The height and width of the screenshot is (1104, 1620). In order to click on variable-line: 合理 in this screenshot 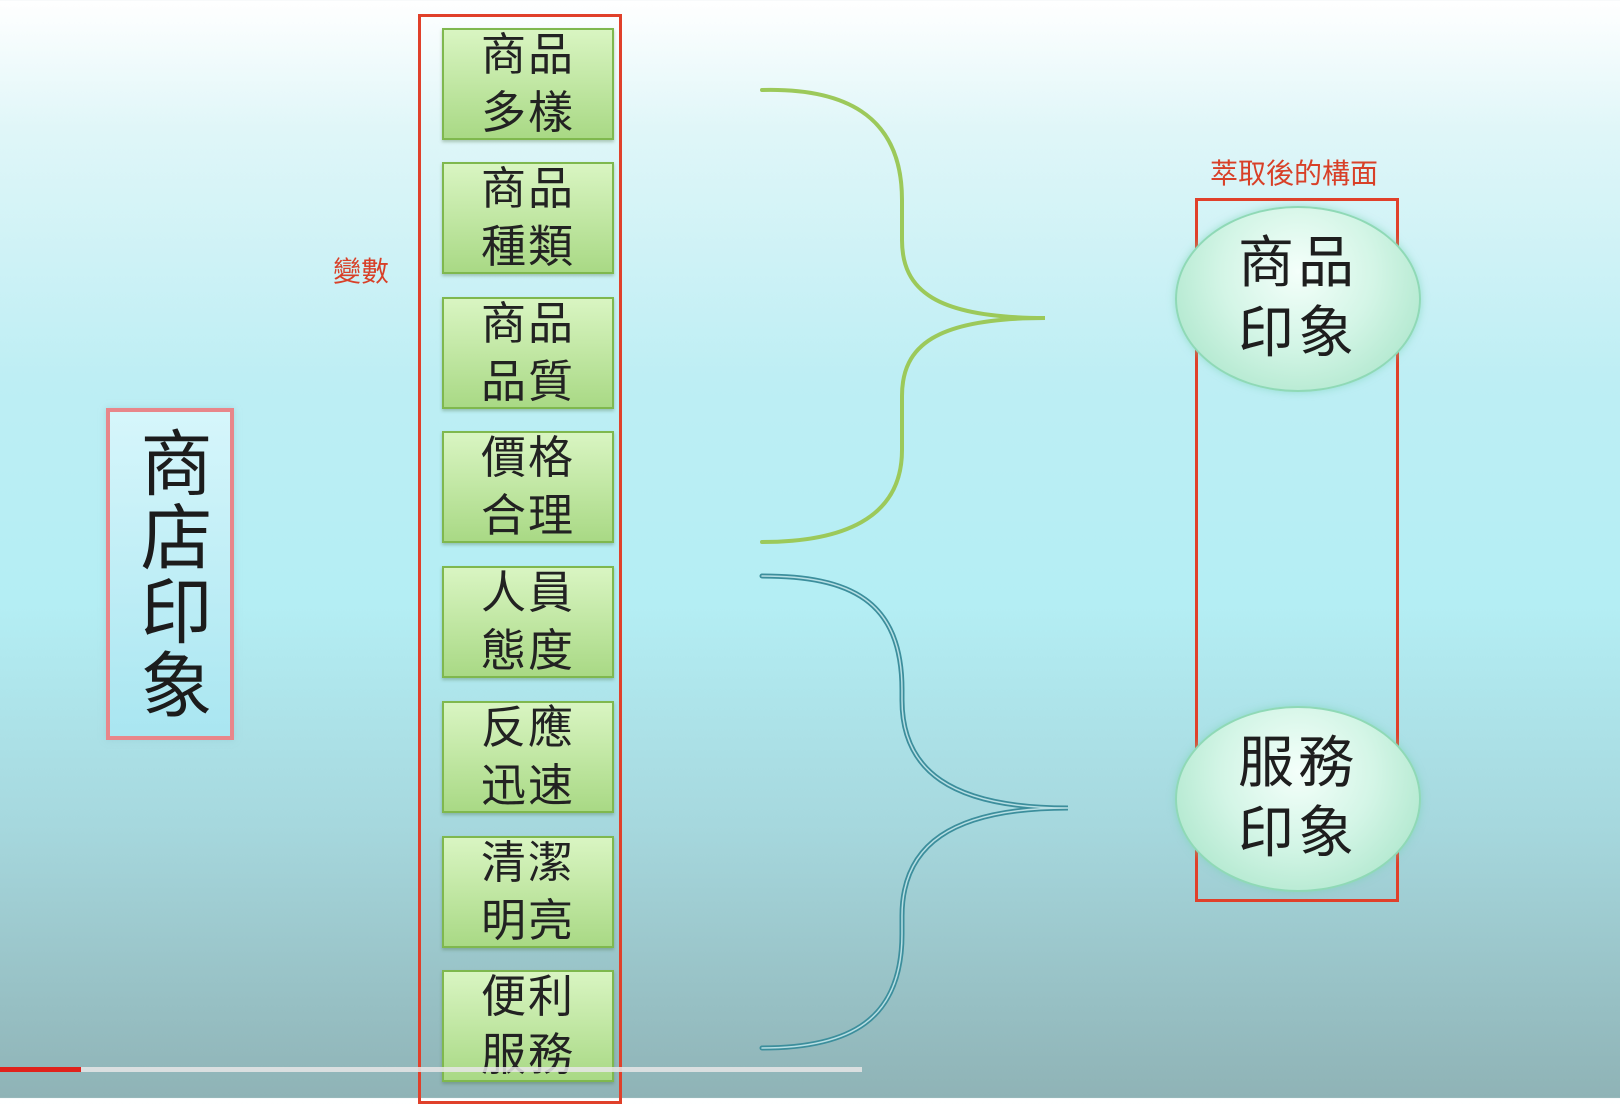, I will do `click(527, 515)`.